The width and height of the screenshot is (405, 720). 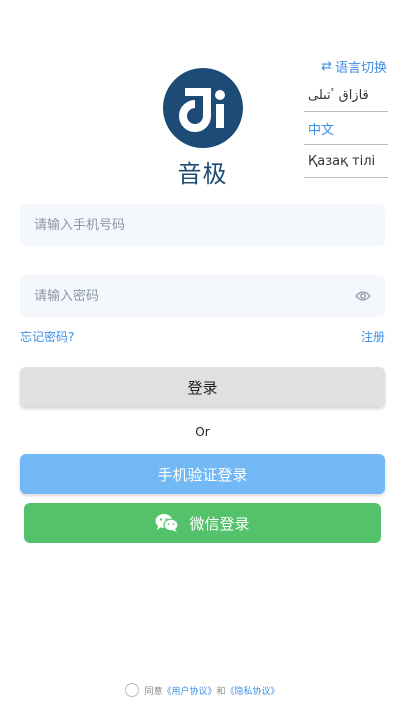 I want to click on privacy-policy-link: 《隐私协议》, so click(x=253, y=690).